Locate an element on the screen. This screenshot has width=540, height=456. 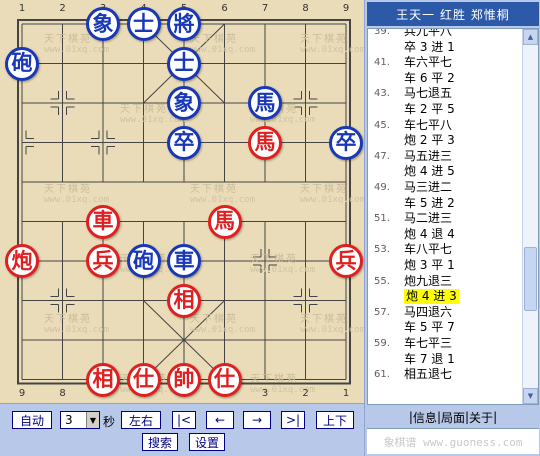
move-row: 41. 车六平七 is located at coordinates (443, 62).